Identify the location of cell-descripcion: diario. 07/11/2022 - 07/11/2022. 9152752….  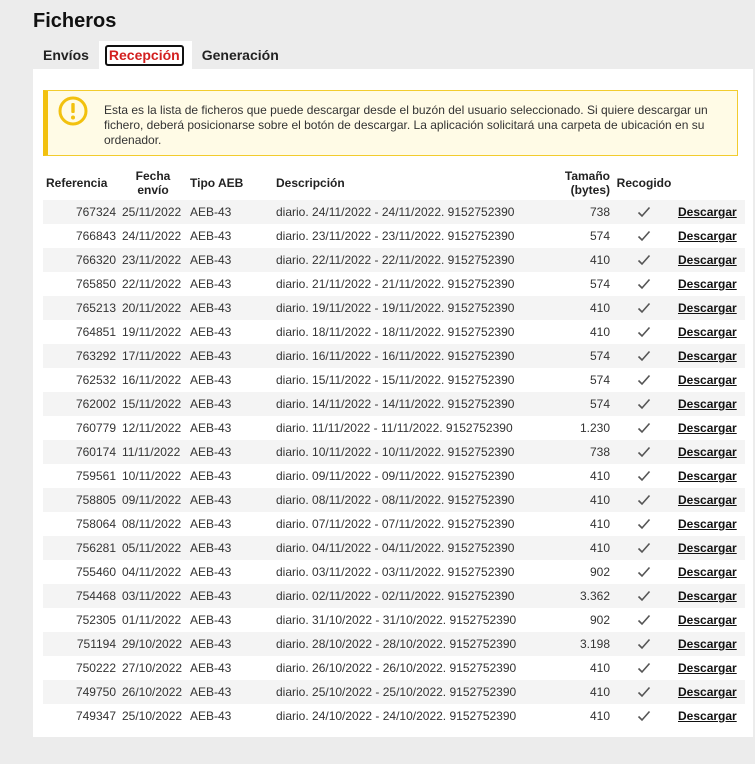
(395, 524).